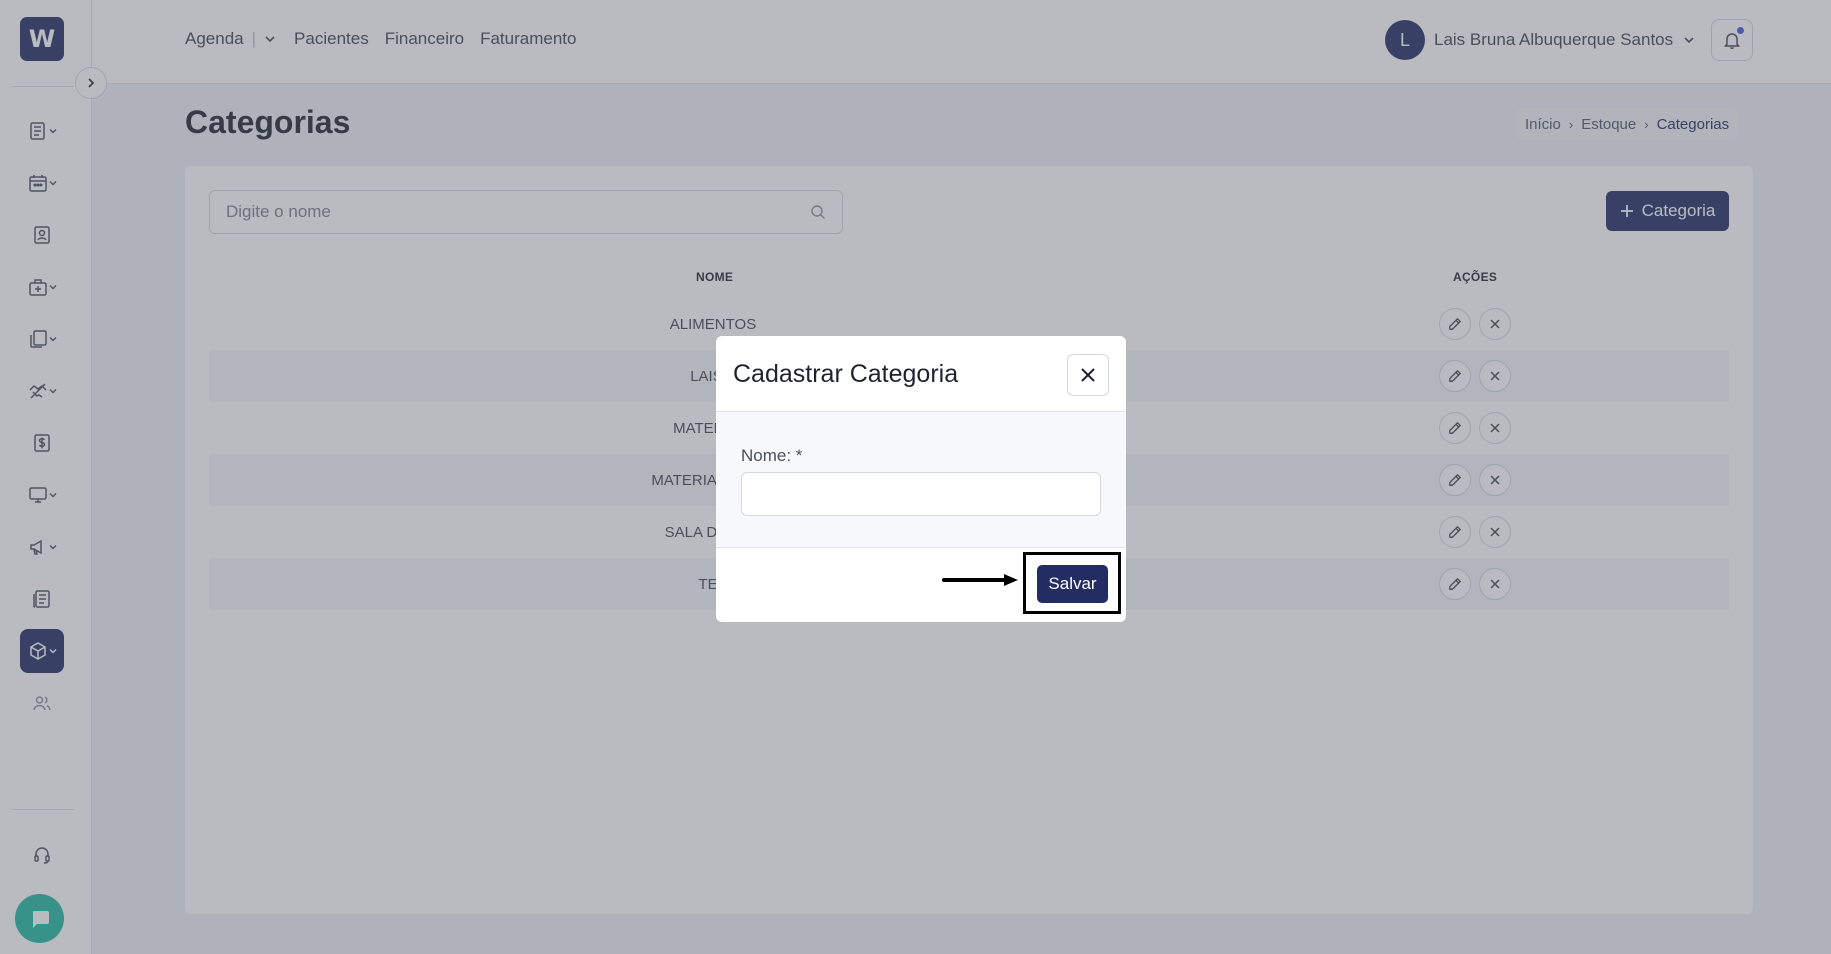 The image size is (1831, 954). I want to click on register-category-modal: Cadastrar Categoria Nome: * Salvar, so click(921, 479).